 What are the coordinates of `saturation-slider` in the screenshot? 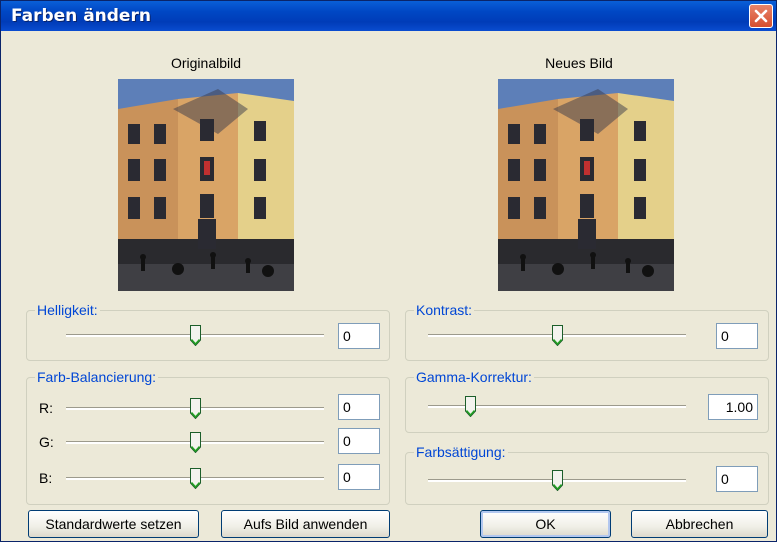 It's located at (557, 481).